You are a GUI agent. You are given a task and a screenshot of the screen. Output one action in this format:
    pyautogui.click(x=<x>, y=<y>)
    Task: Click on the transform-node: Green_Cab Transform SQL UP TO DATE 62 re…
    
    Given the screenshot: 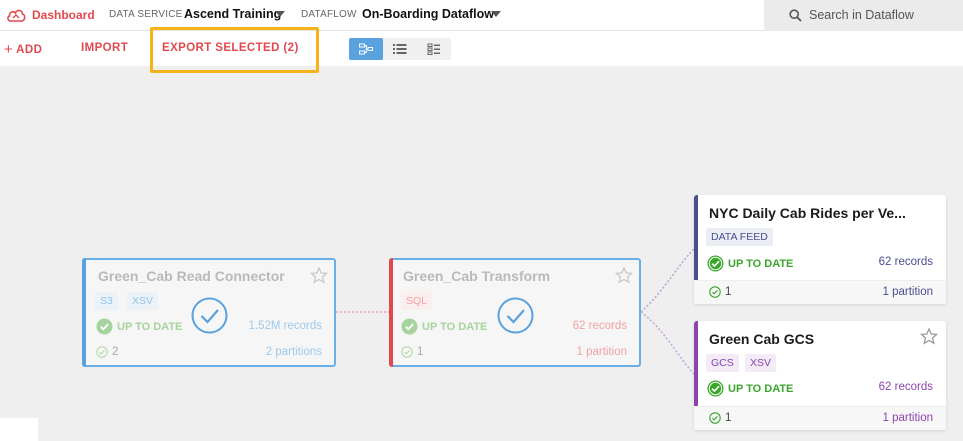 What is the action you would take?
    pyautogui.click(x=515, y=312)
    